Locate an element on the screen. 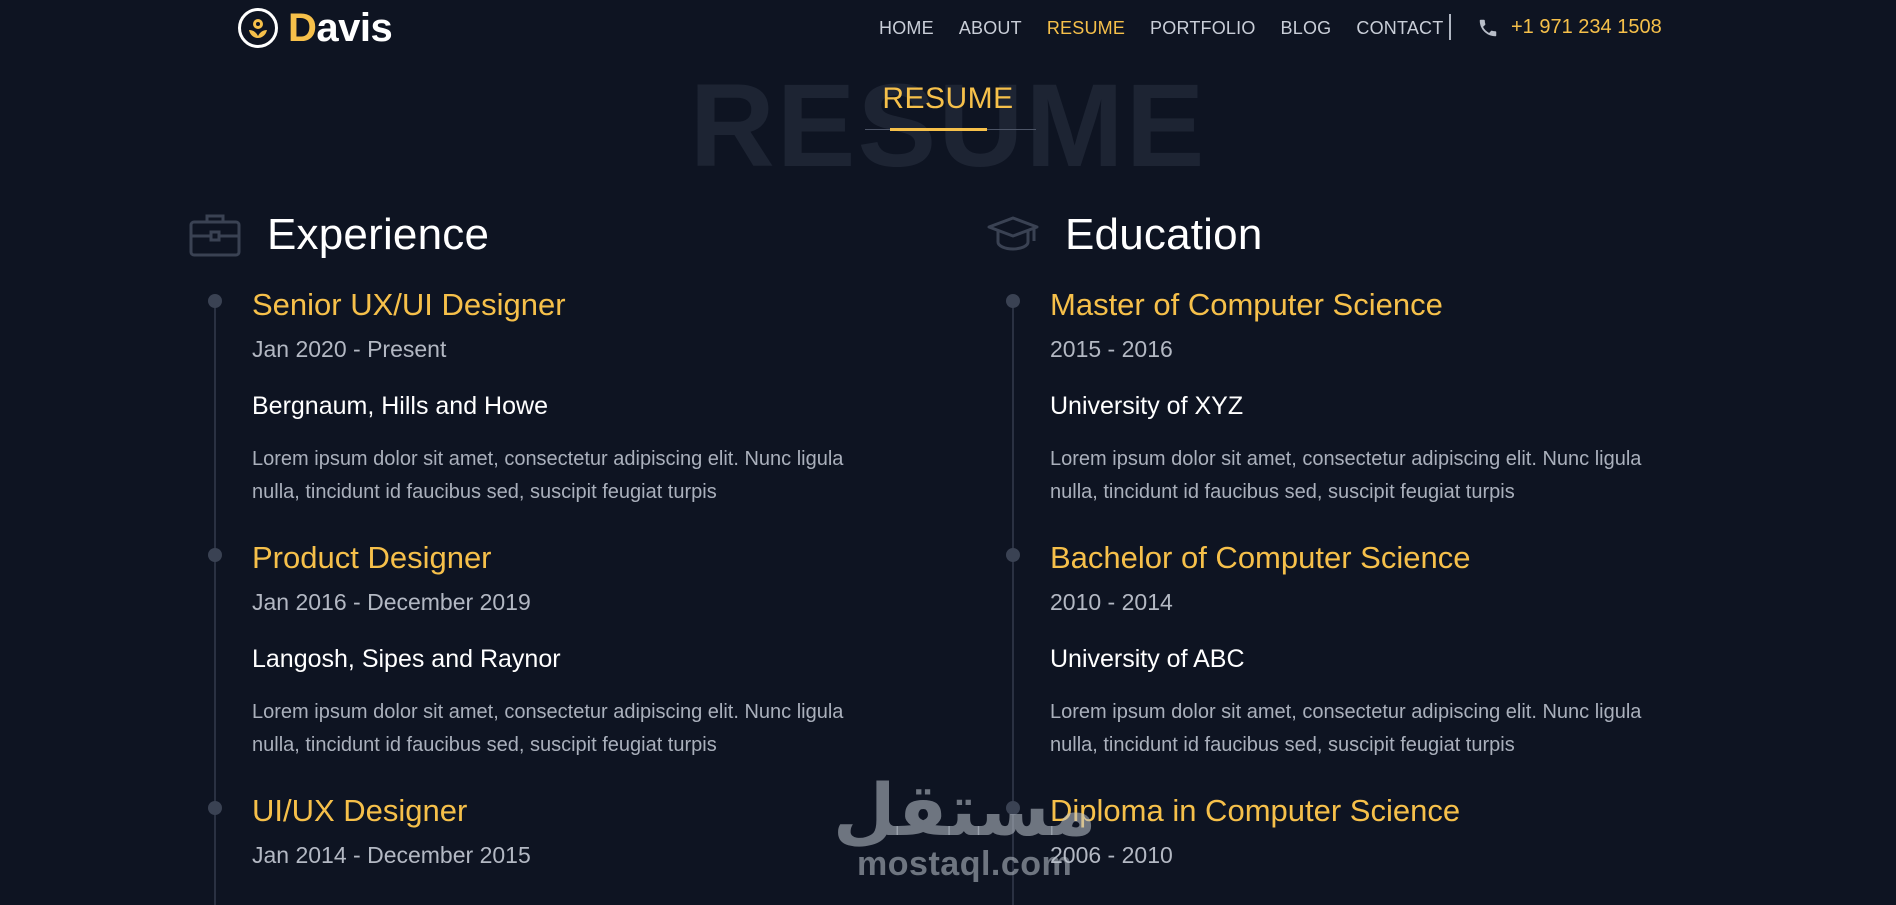  nav-resume: RESUME is located at coordinates (1086, 28).